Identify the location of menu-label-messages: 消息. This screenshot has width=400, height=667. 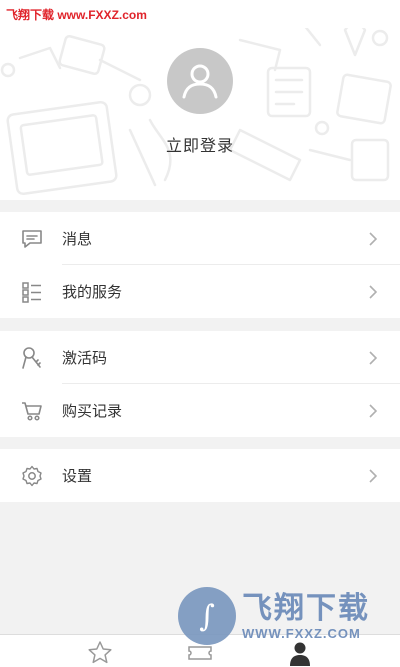
(77, 239).